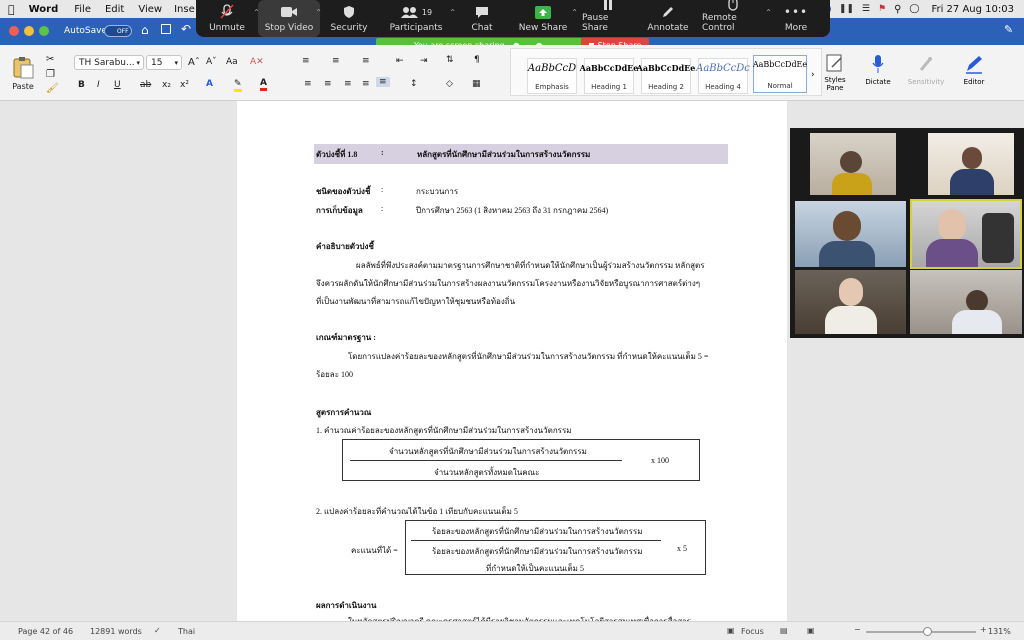 This screenshot has height=640, width=1024. I want to click on text-effects-icon: A, so click(209, 84).